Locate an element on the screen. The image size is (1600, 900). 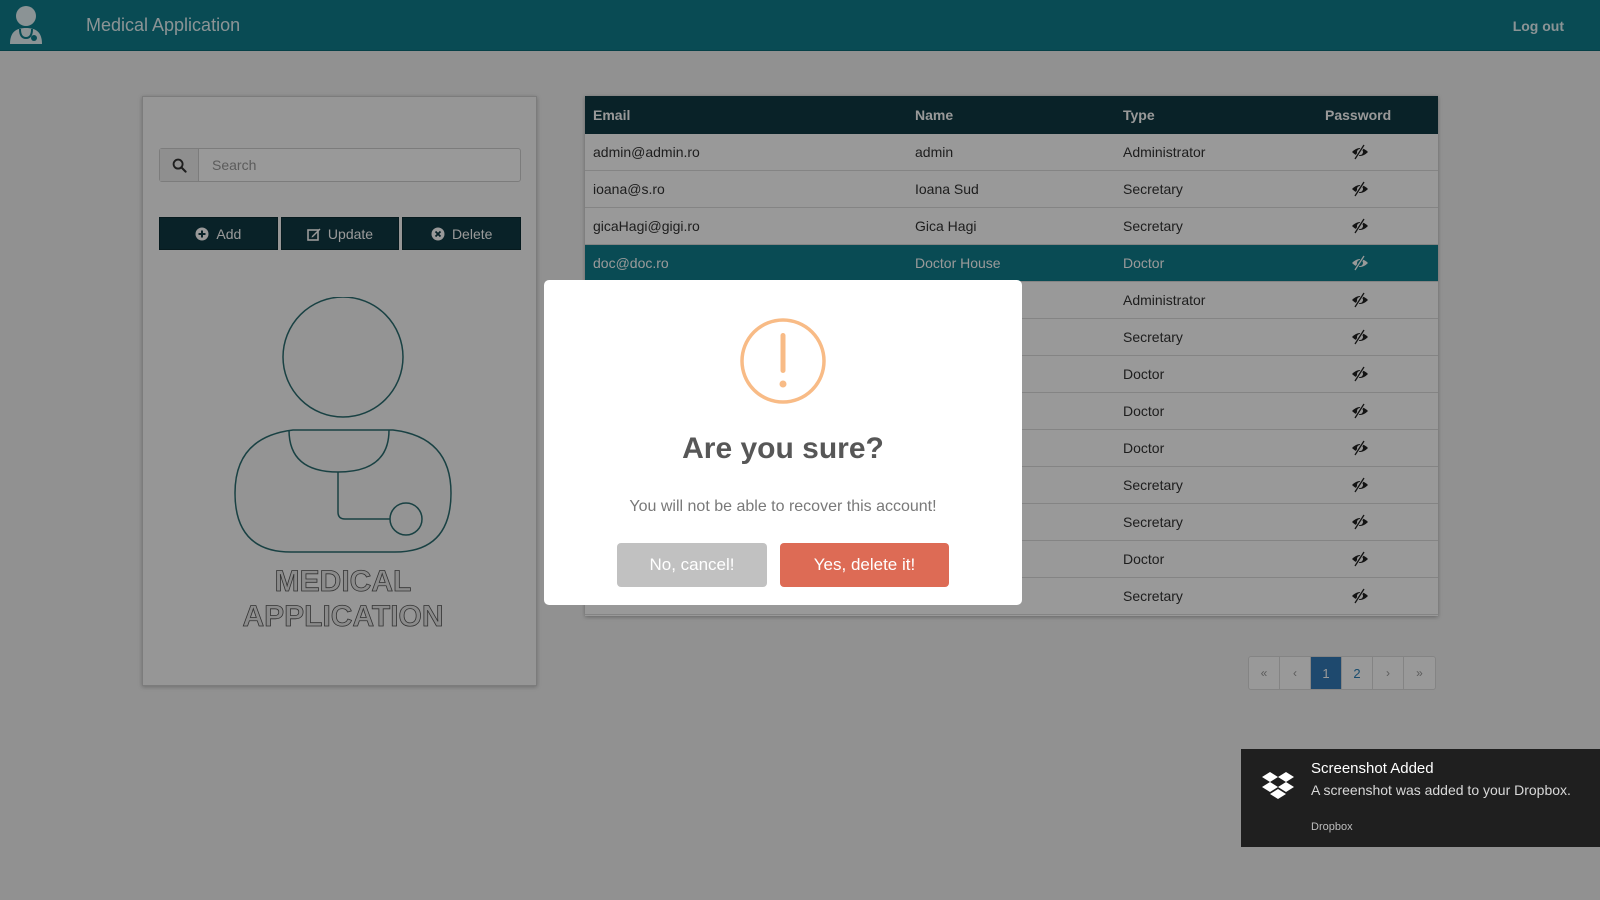
cancel-button: No, cancel! is located at coordinates (692, 565).